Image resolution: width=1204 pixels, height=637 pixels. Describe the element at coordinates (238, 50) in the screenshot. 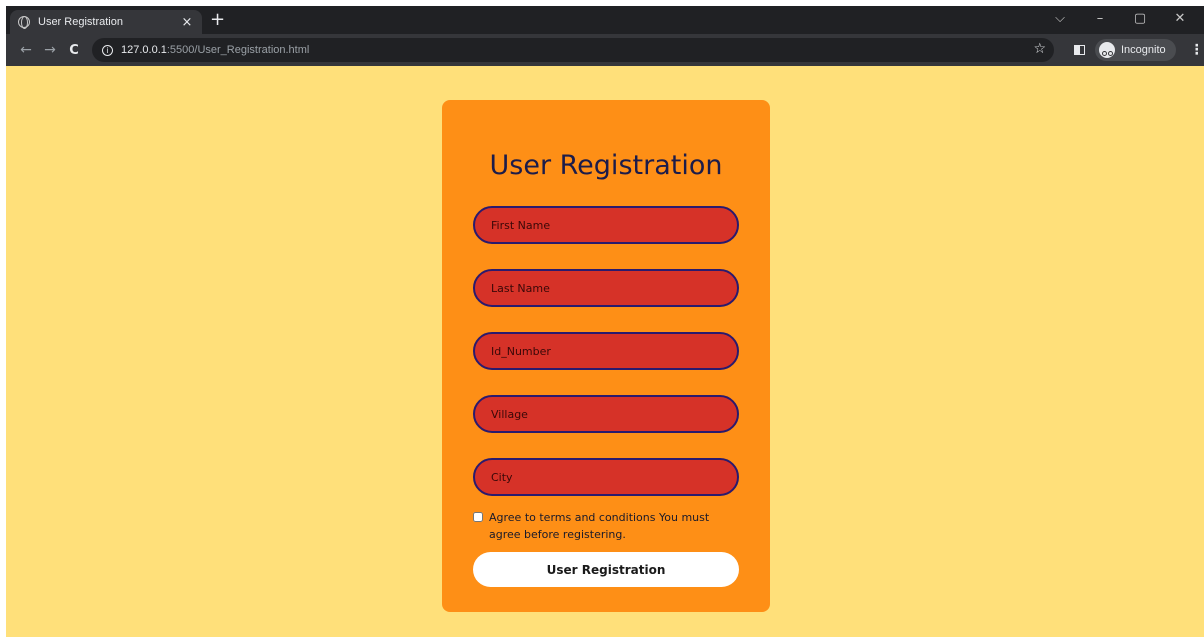

I see `url-path: :5500/User_Registration.html` at that location.